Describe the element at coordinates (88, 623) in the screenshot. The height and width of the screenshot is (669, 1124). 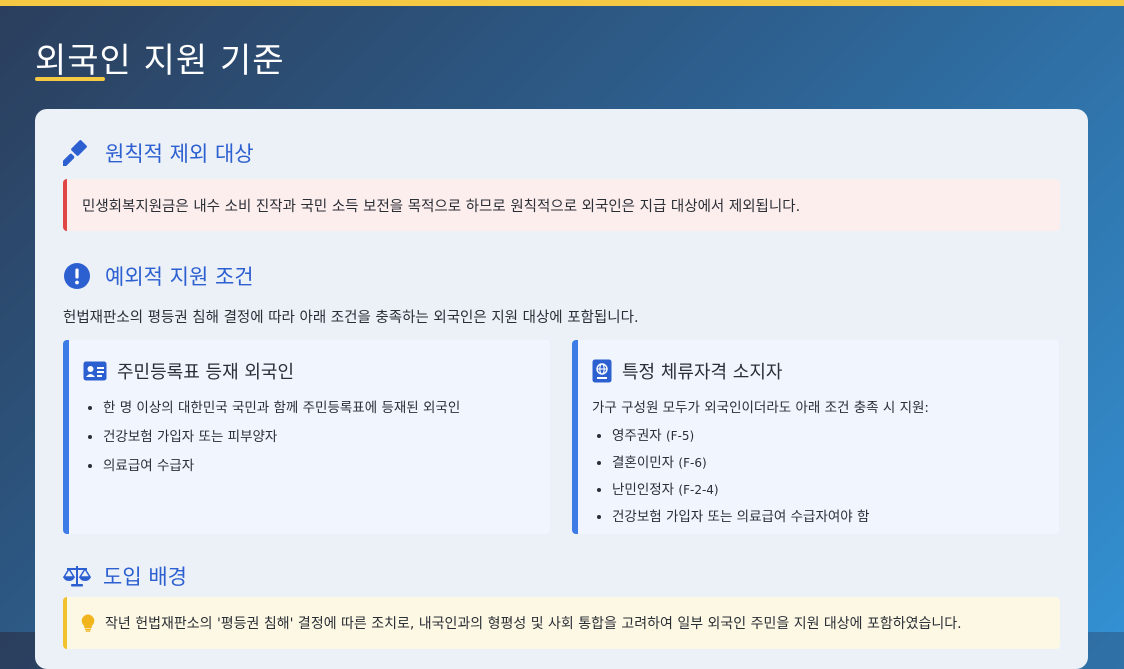
I see `lightbulb-icon` at that location.